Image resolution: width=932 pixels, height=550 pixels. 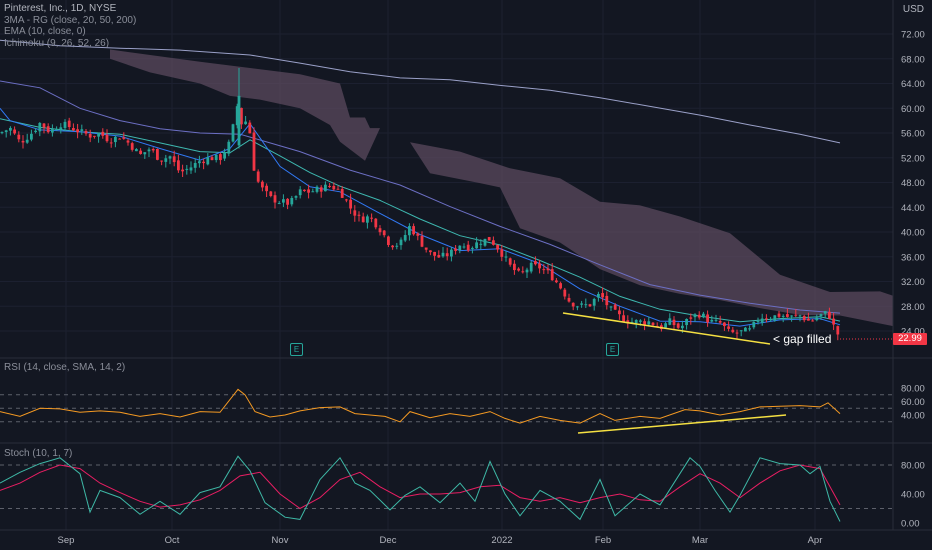 What do you see at coordinates (70, 21) in the screenshot?
I see `sma-indicator-label: 3MA - RG (close, 20, 50, 200)` at bounding box center [70, 21].